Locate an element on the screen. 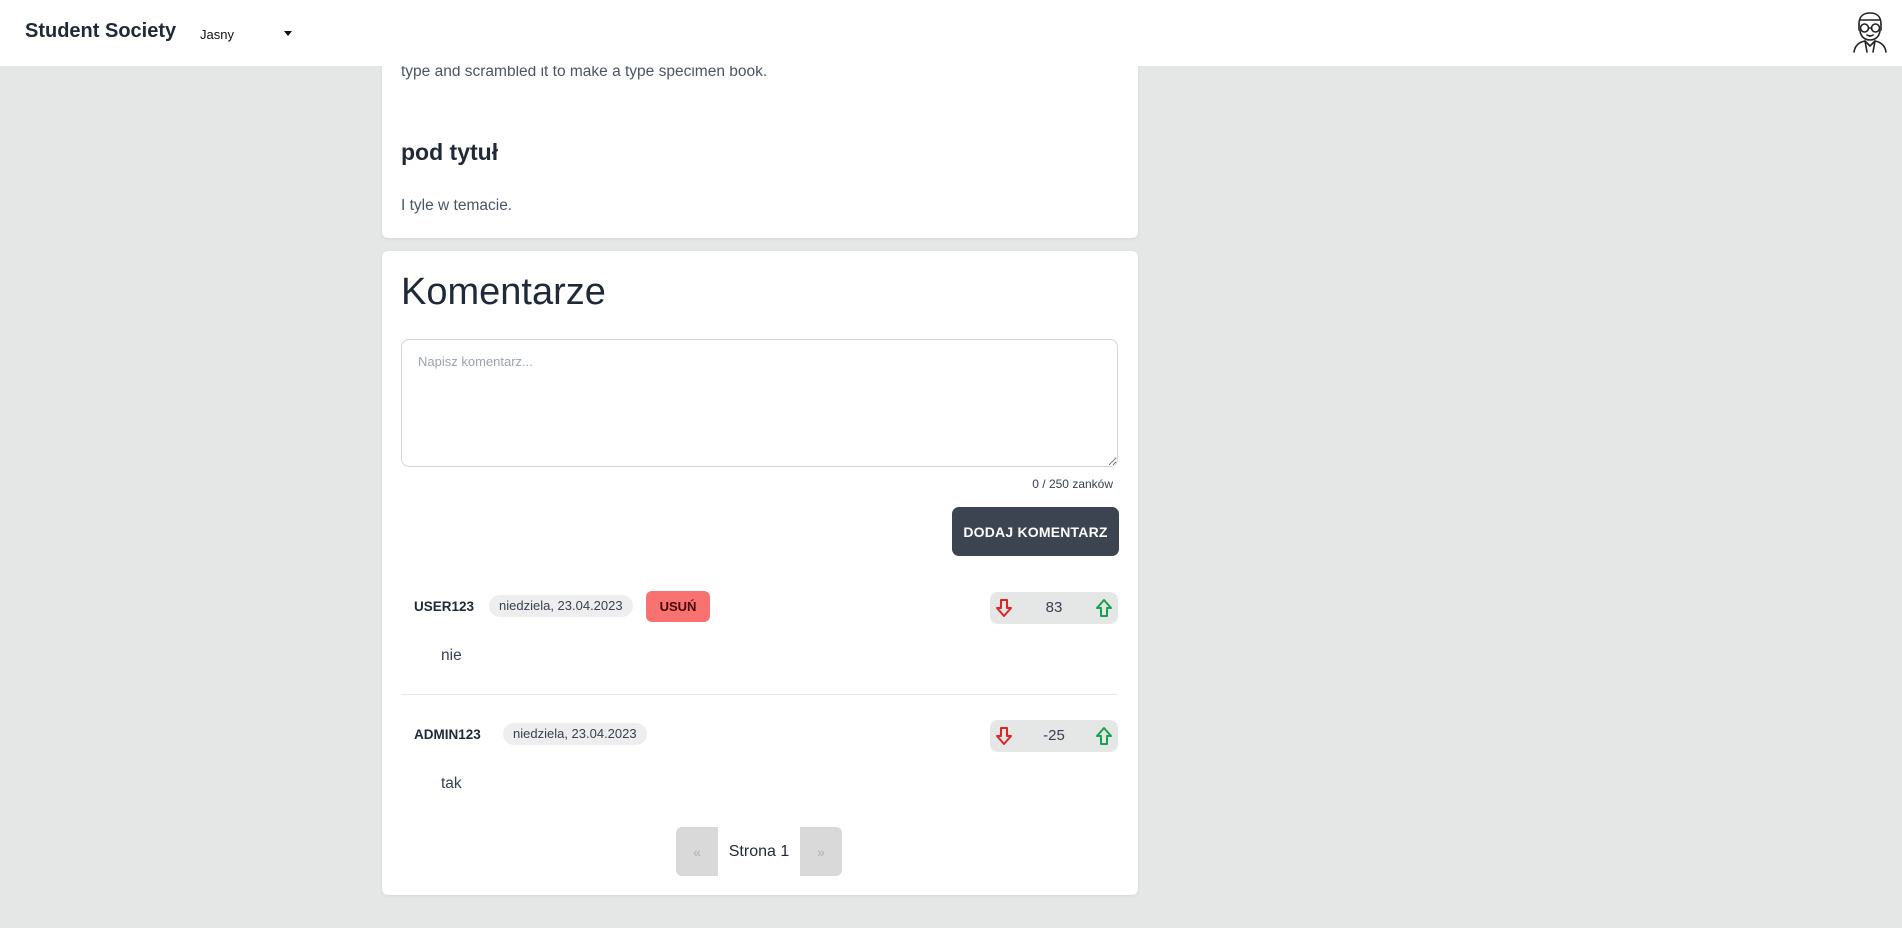 This screenshot has height=928, width=1902. current-page-label: Strona 1 is located at coordinates (759, 851).